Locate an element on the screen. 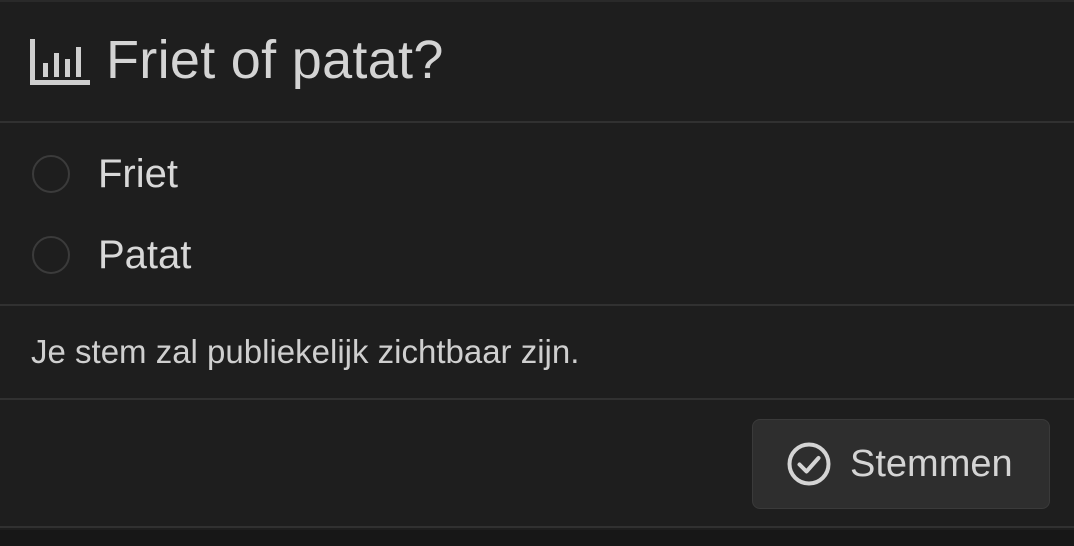 The width and height of the screenshot is (1074, 546). vote-button: Stemmen is located at coordinates (901, 464).